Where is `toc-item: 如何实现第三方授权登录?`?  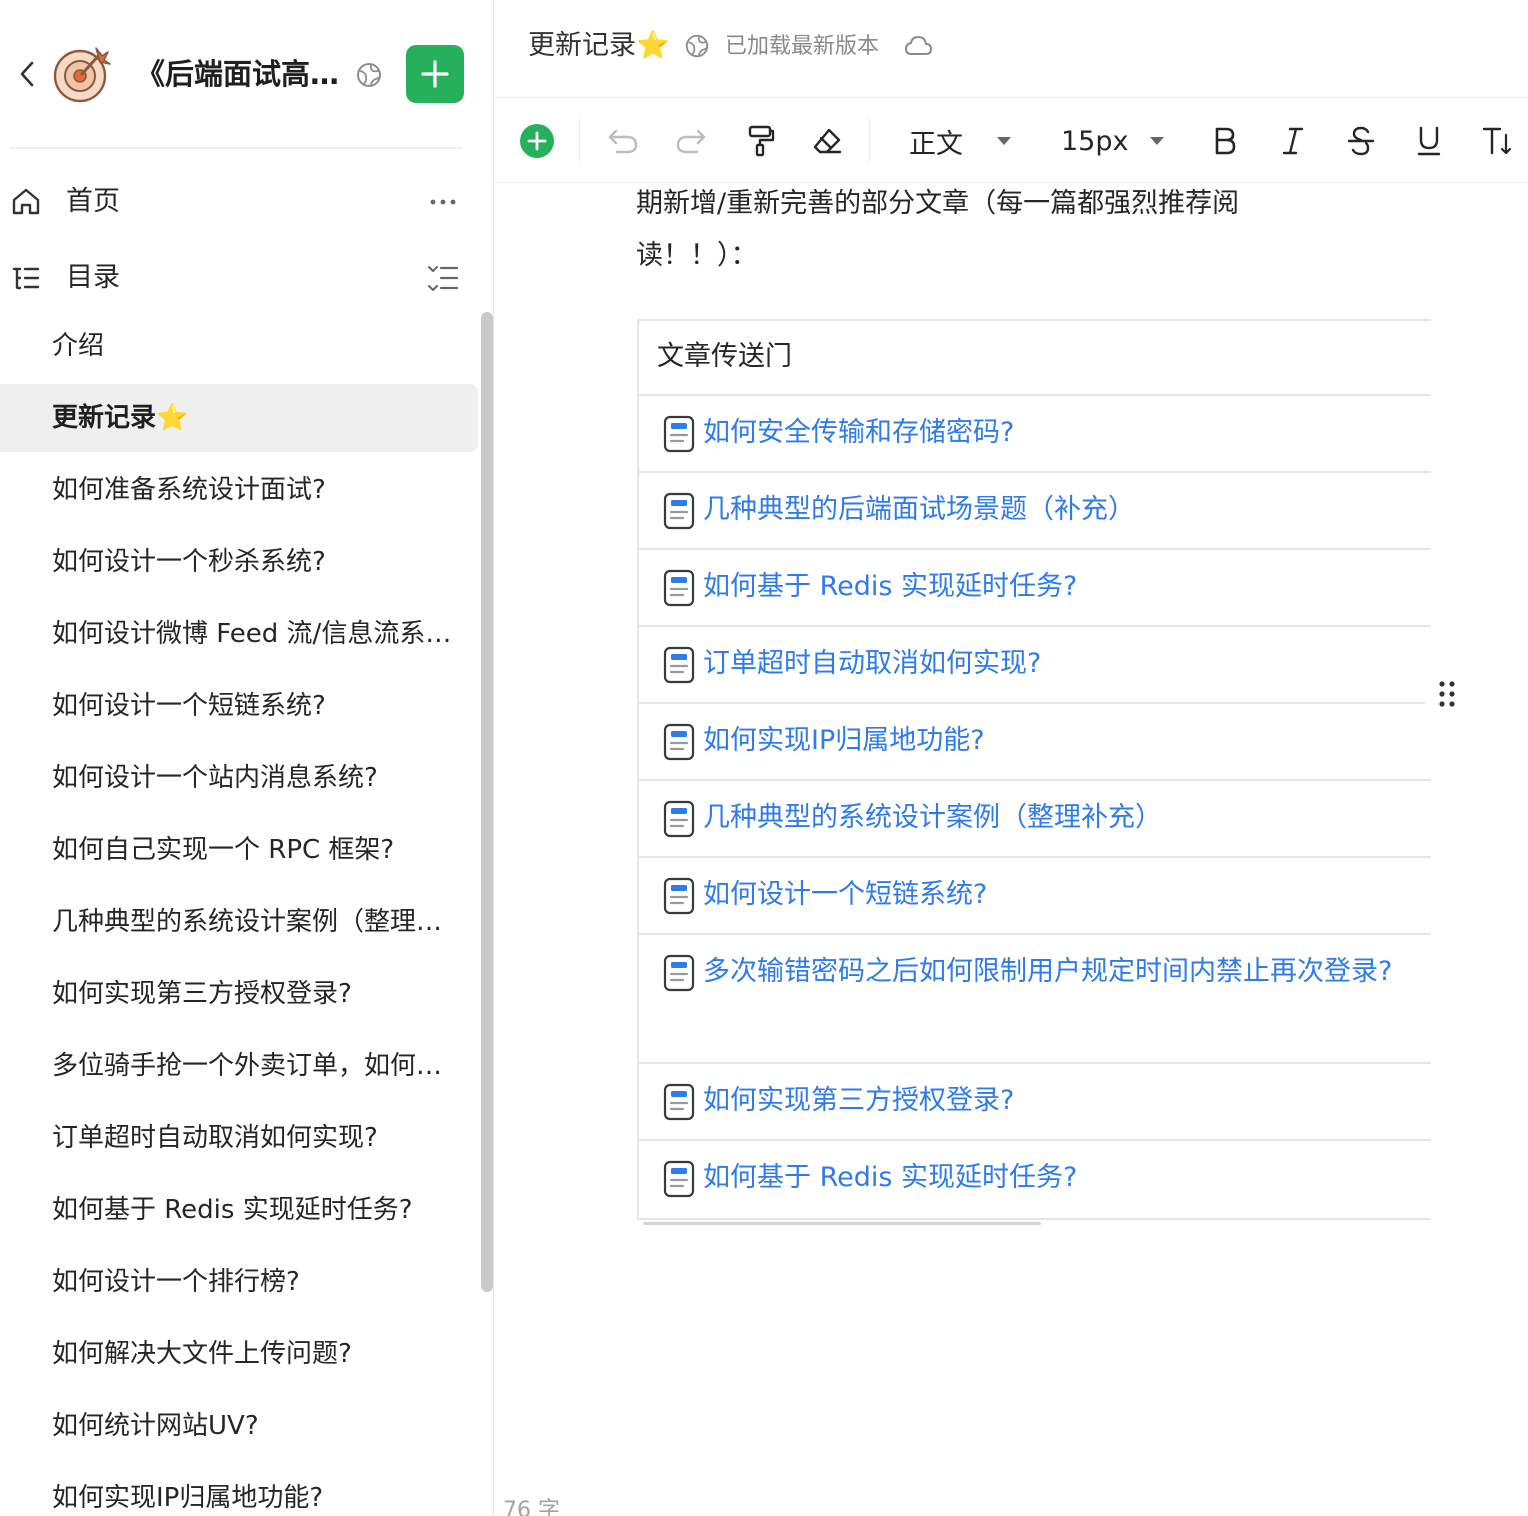 toc-item: 如何实现第三方授权登录? is located at coordinates (239, 994).